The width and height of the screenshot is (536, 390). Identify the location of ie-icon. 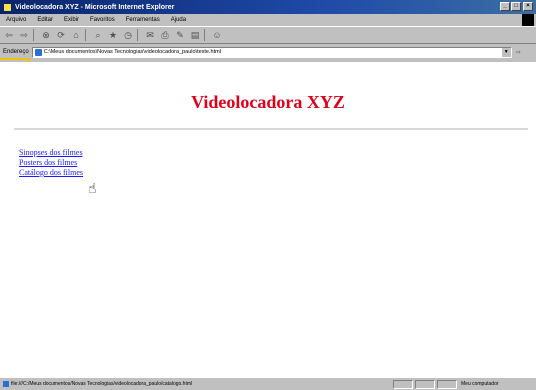
(7, 7).